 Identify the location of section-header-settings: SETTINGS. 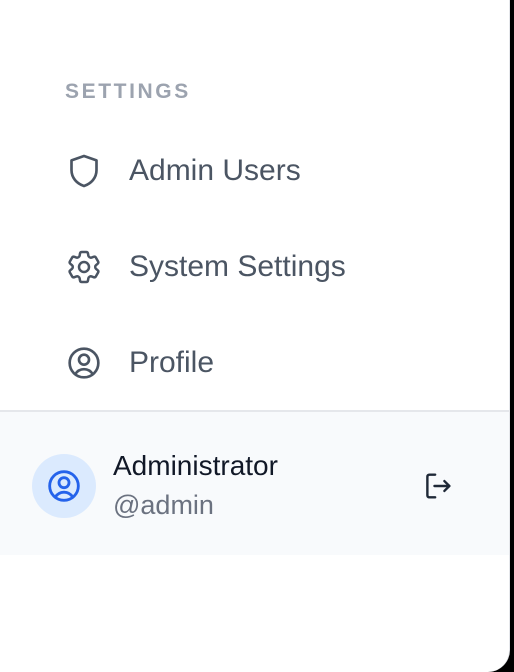
(128, 91).